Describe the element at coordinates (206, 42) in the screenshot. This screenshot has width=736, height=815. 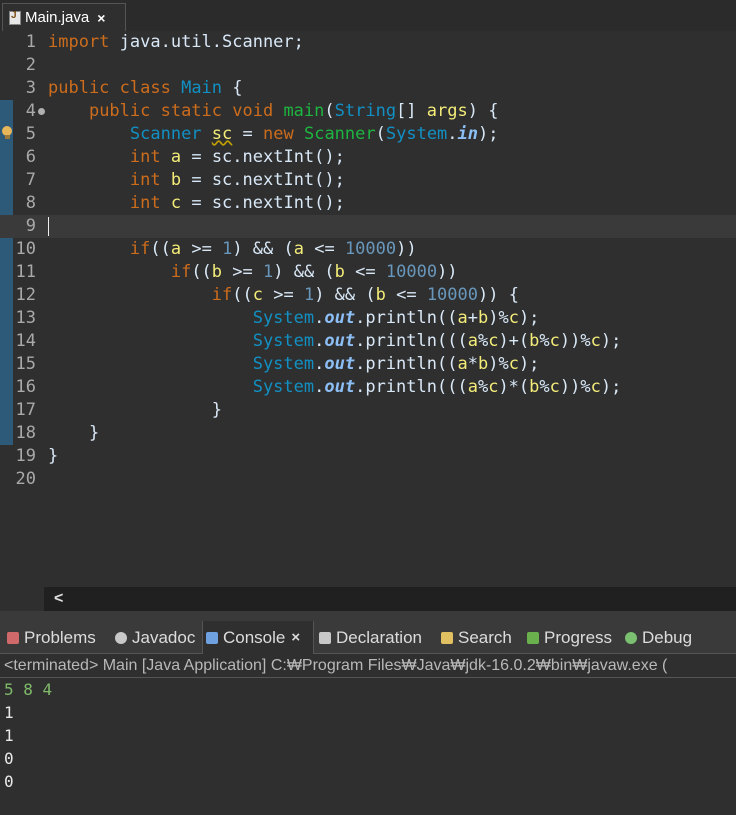
I see `code-token: java.util.Scanner;` at that location.